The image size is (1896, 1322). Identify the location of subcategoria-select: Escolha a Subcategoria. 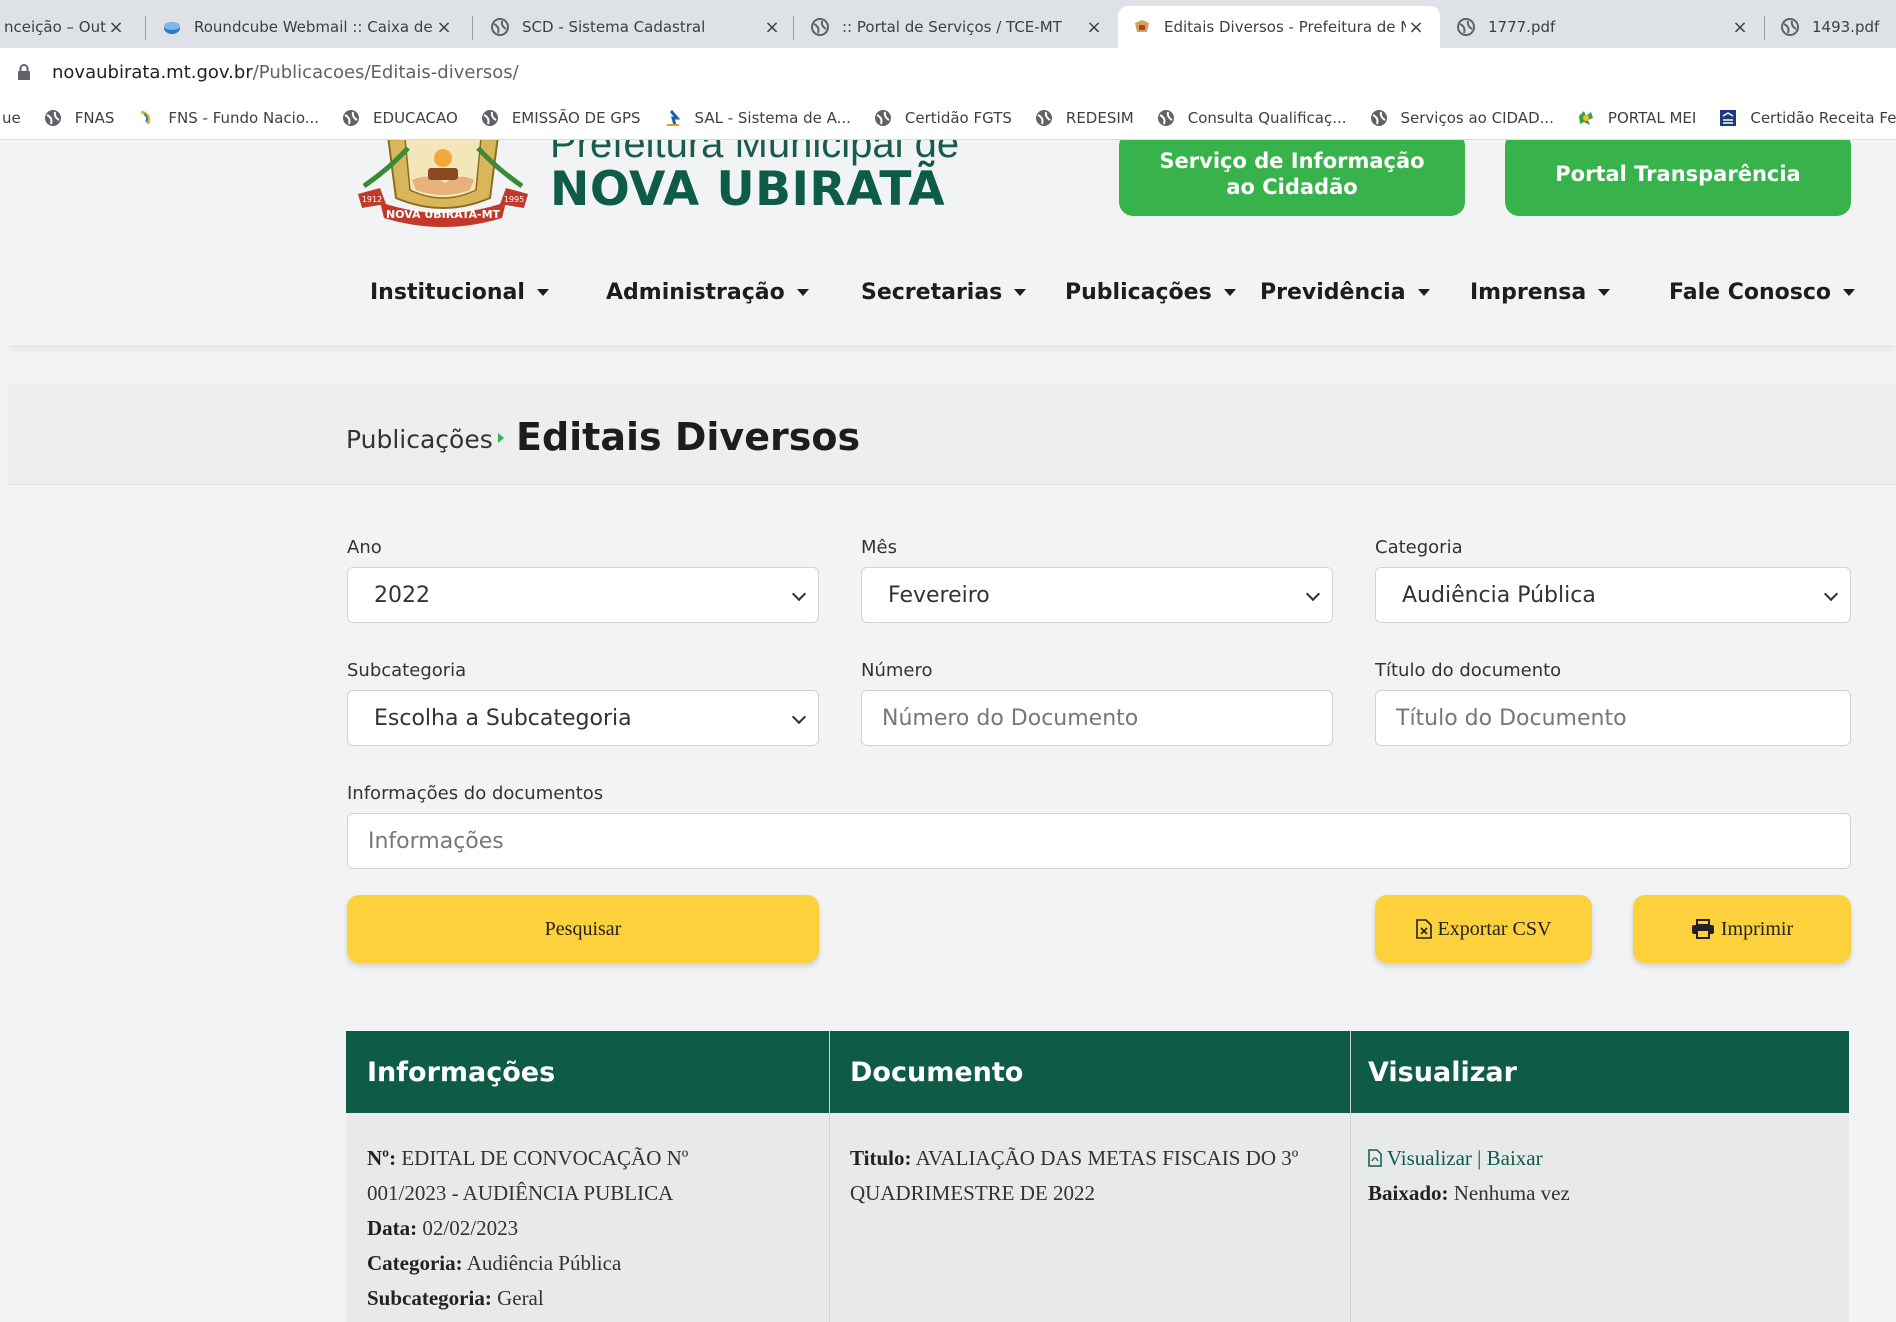
(583, 718).